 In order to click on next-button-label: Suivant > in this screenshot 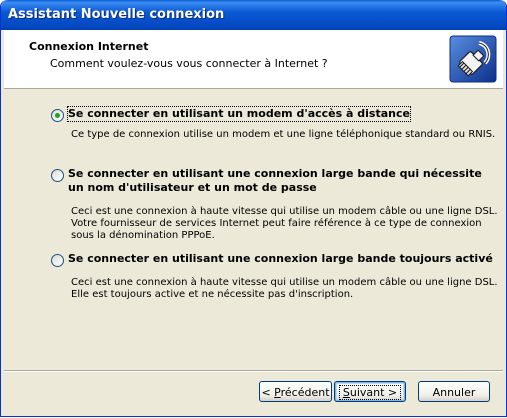, I will do `click(370, 392)`.